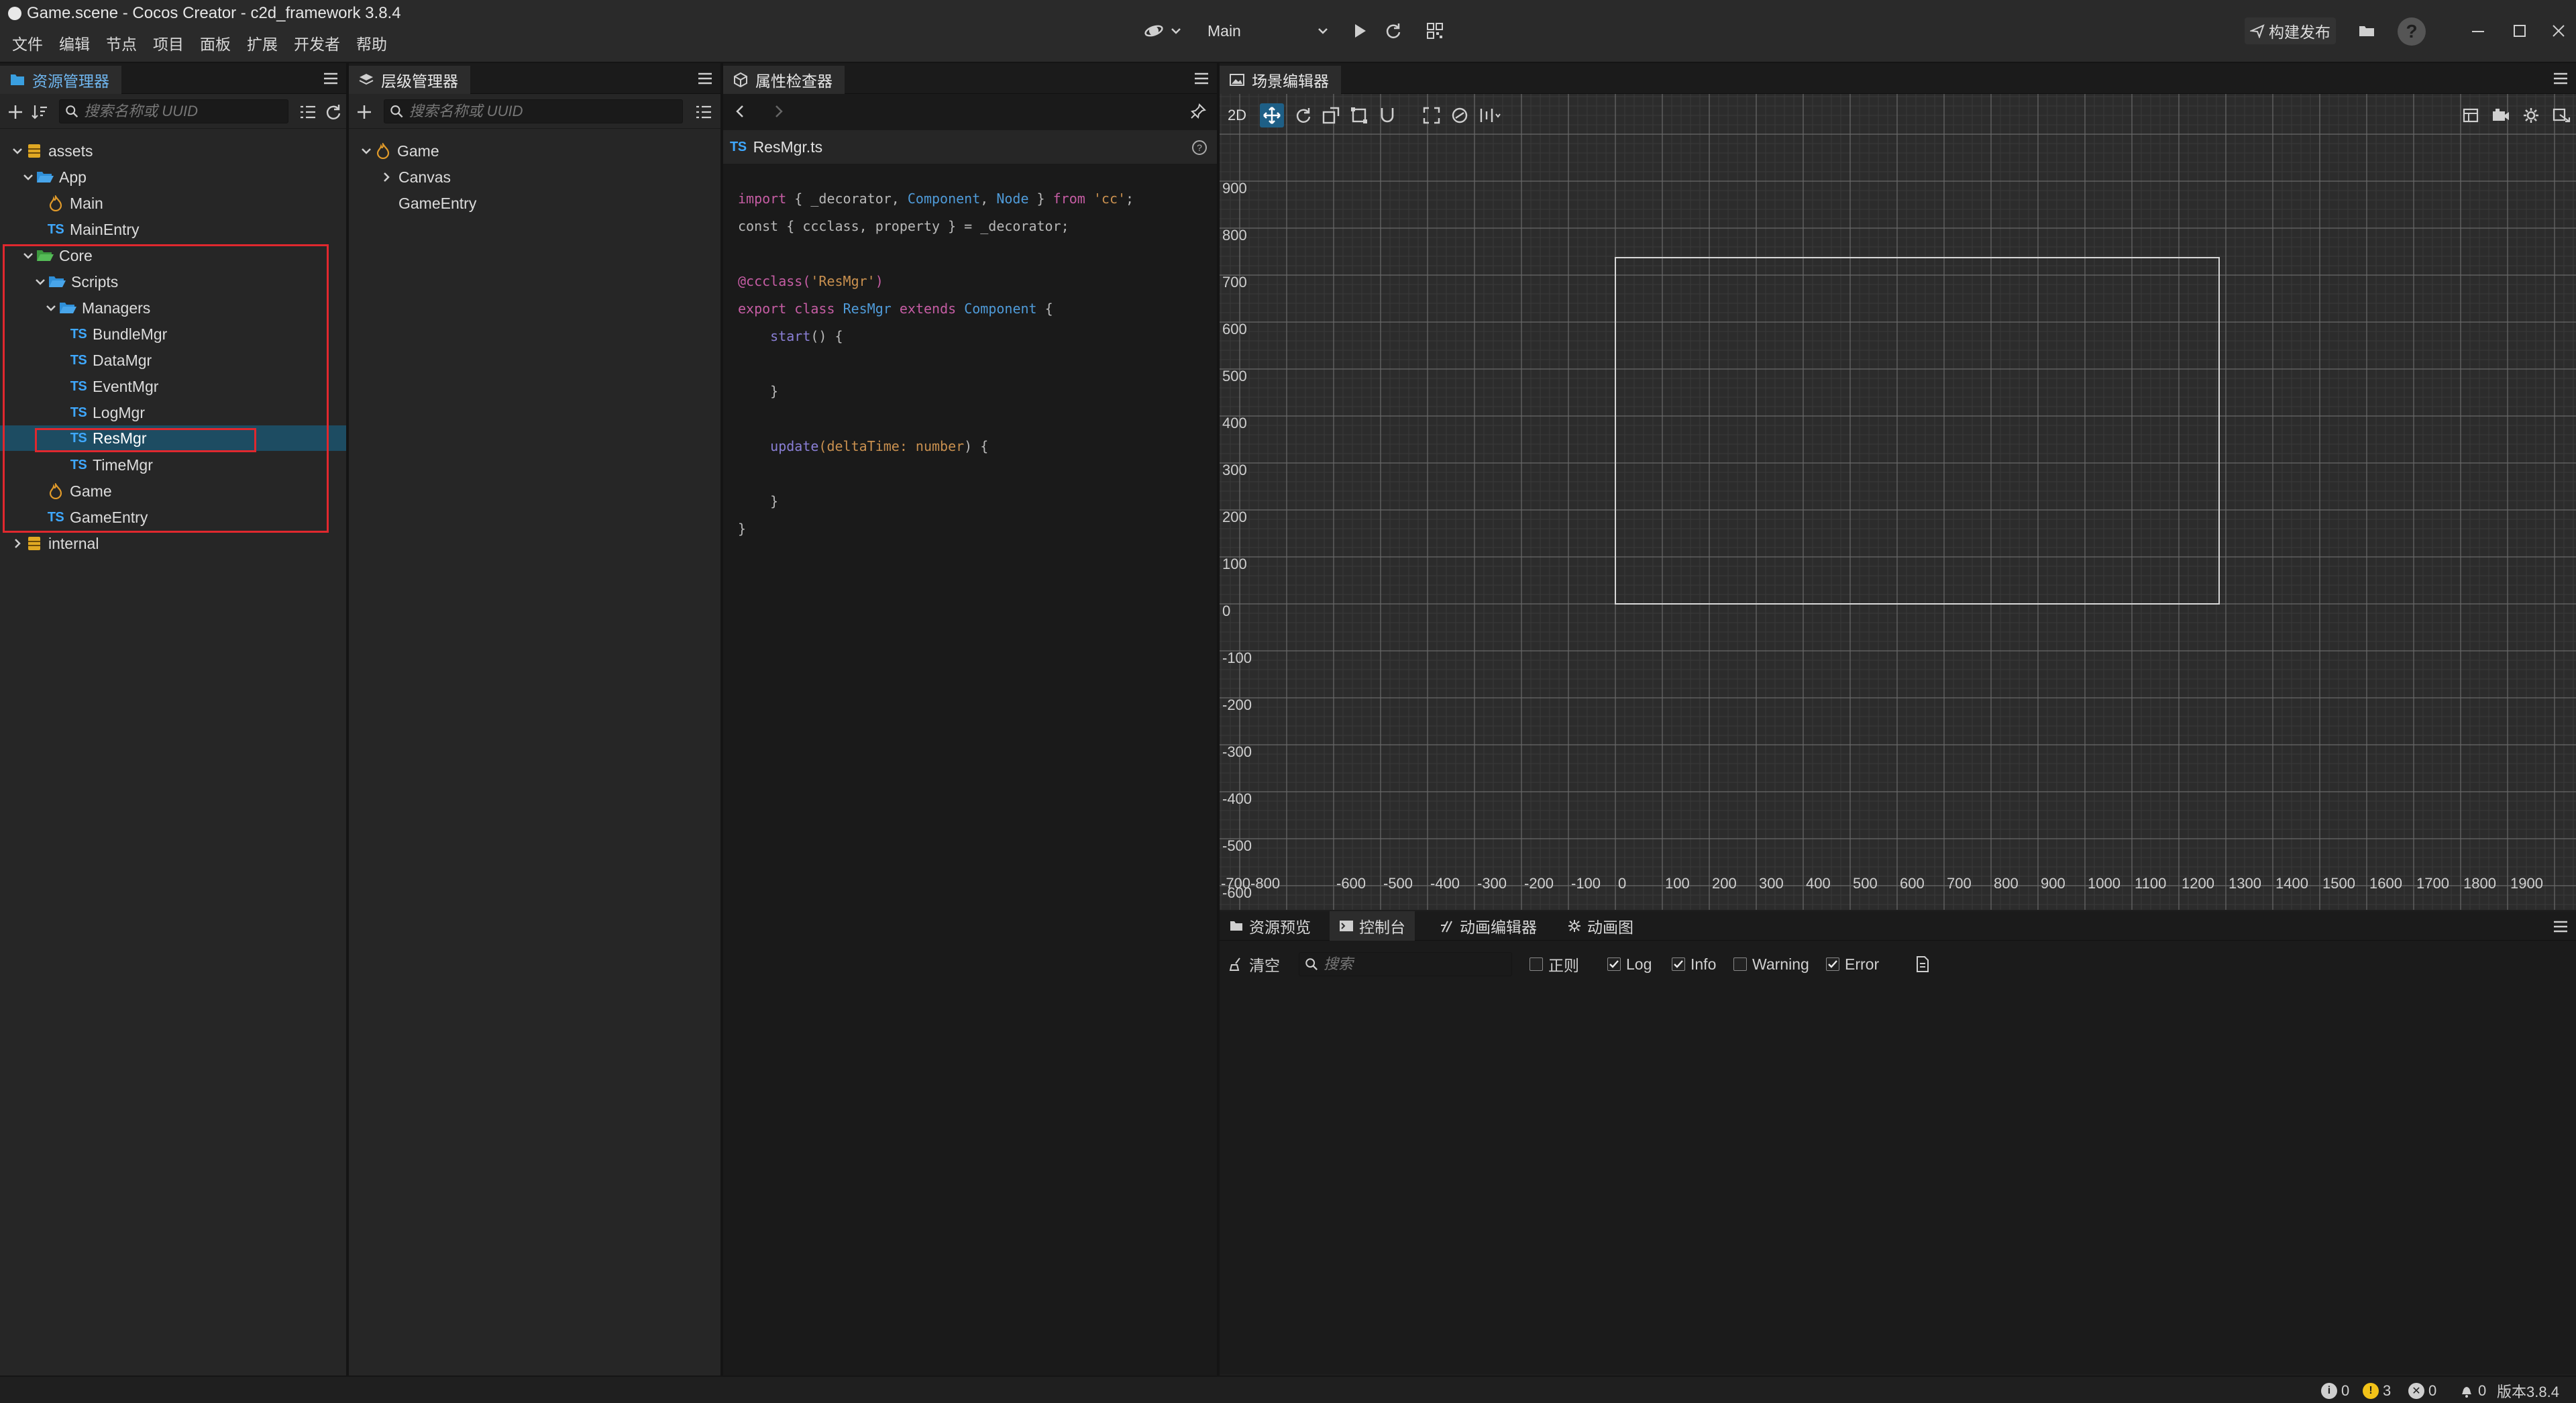  Describe the element at coordinates (2335, 1391) in the screenshot. I see `info-count: i 0` at that location.